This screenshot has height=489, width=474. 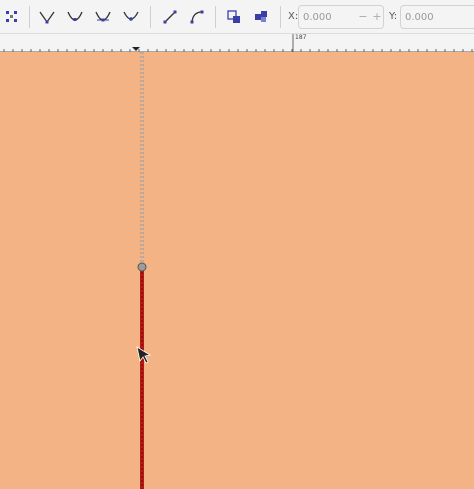 I want to click on node-symmetric-icon, so click(x=103, y=16).